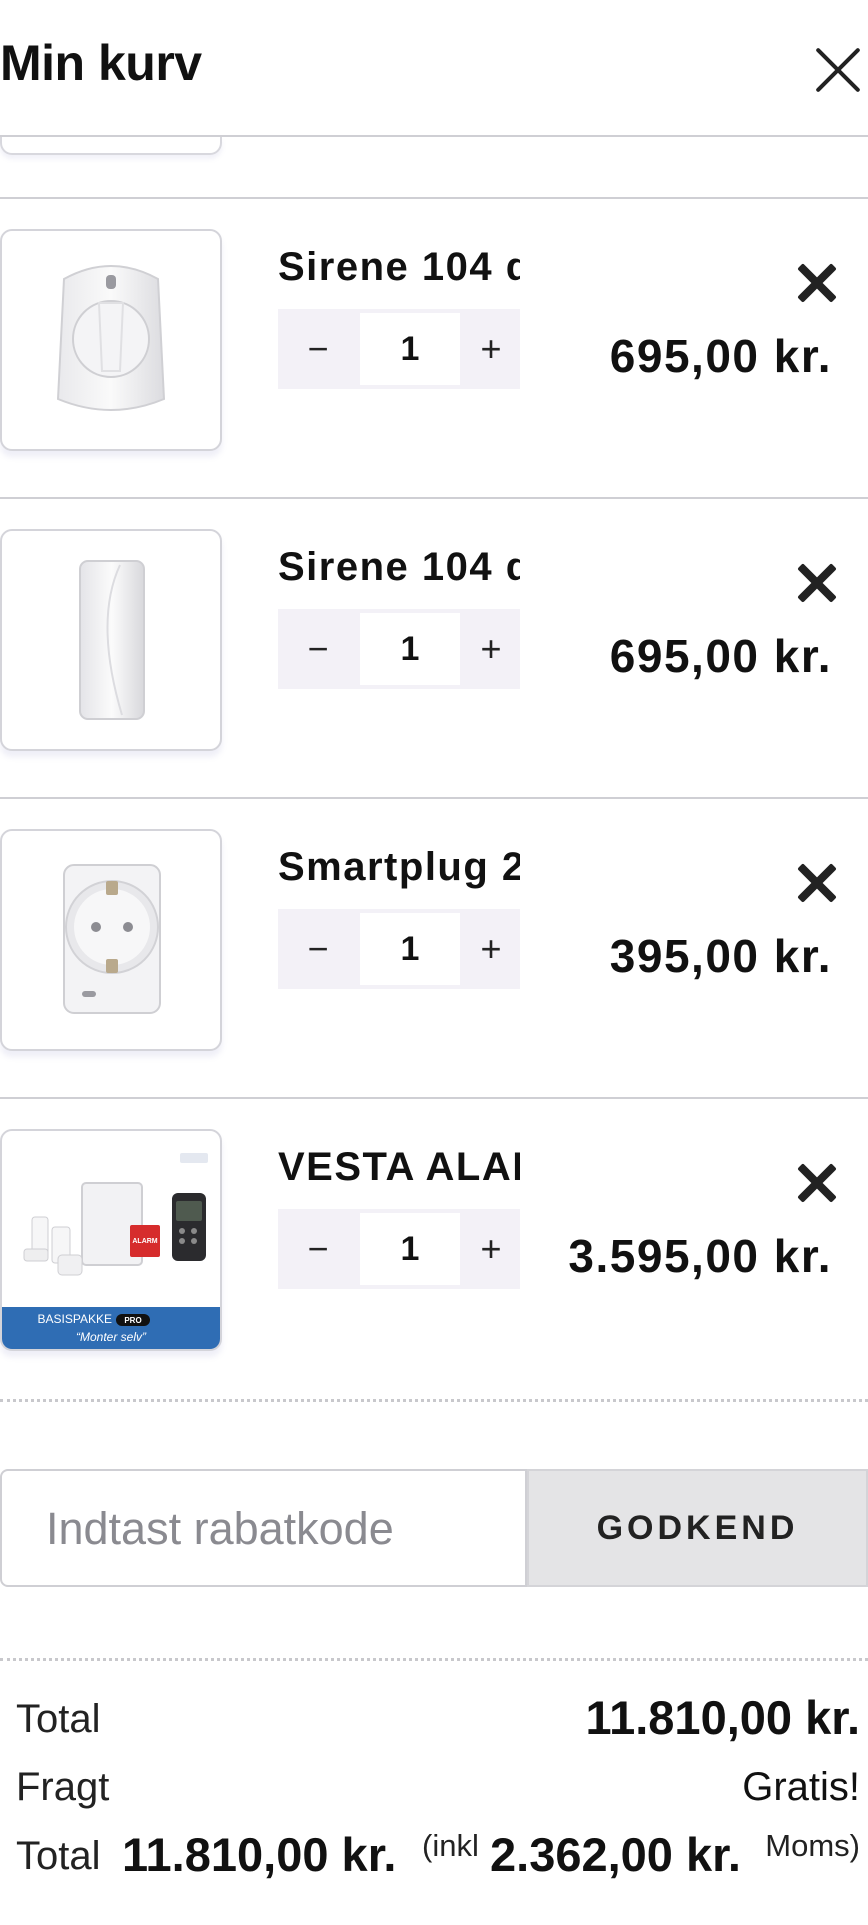 The width and height of the screenshot is (868, 1925). Describe the element at coordinates (399, 867) in the screenshot. I see `product-name: Smartplug 2` at that location.